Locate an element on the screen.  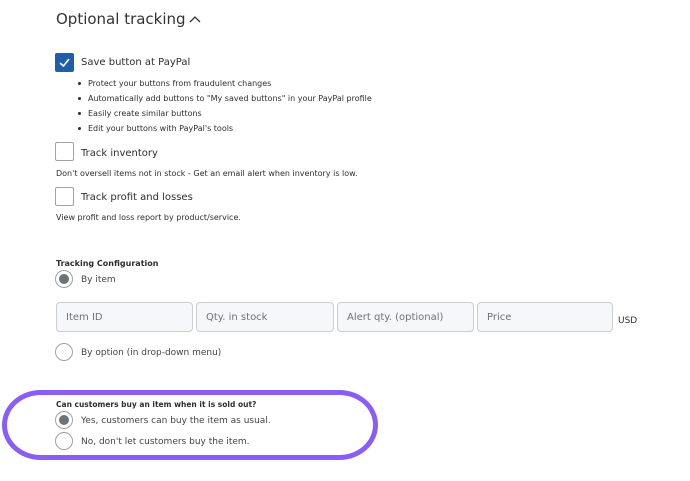
by-option-label: By option (in drop-down menu) is located at coordinates (151, 353).